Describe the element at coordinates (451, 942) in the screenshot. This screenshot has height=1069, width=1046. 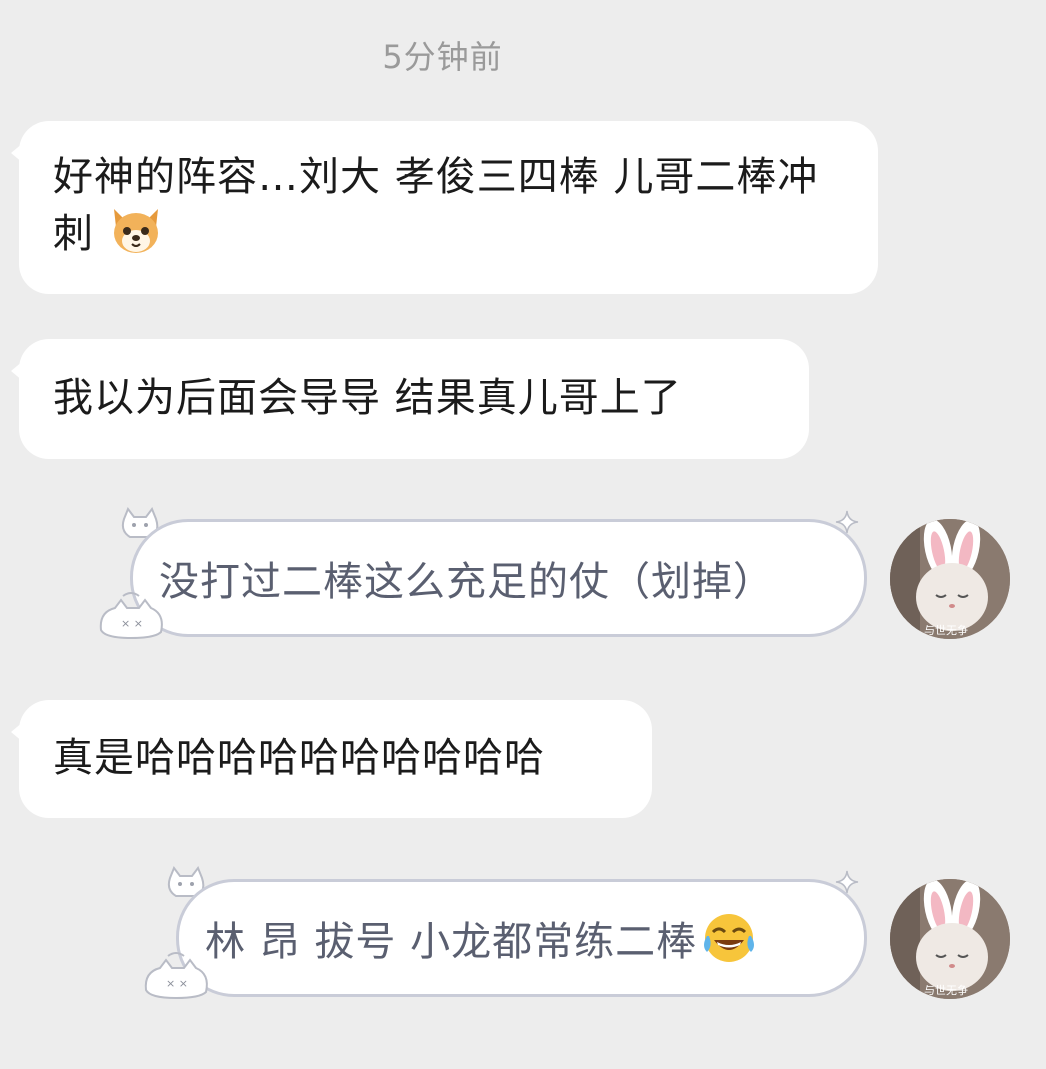
I see `message-text: 林 昂 拔号 小龙都常练二棒` at that location.